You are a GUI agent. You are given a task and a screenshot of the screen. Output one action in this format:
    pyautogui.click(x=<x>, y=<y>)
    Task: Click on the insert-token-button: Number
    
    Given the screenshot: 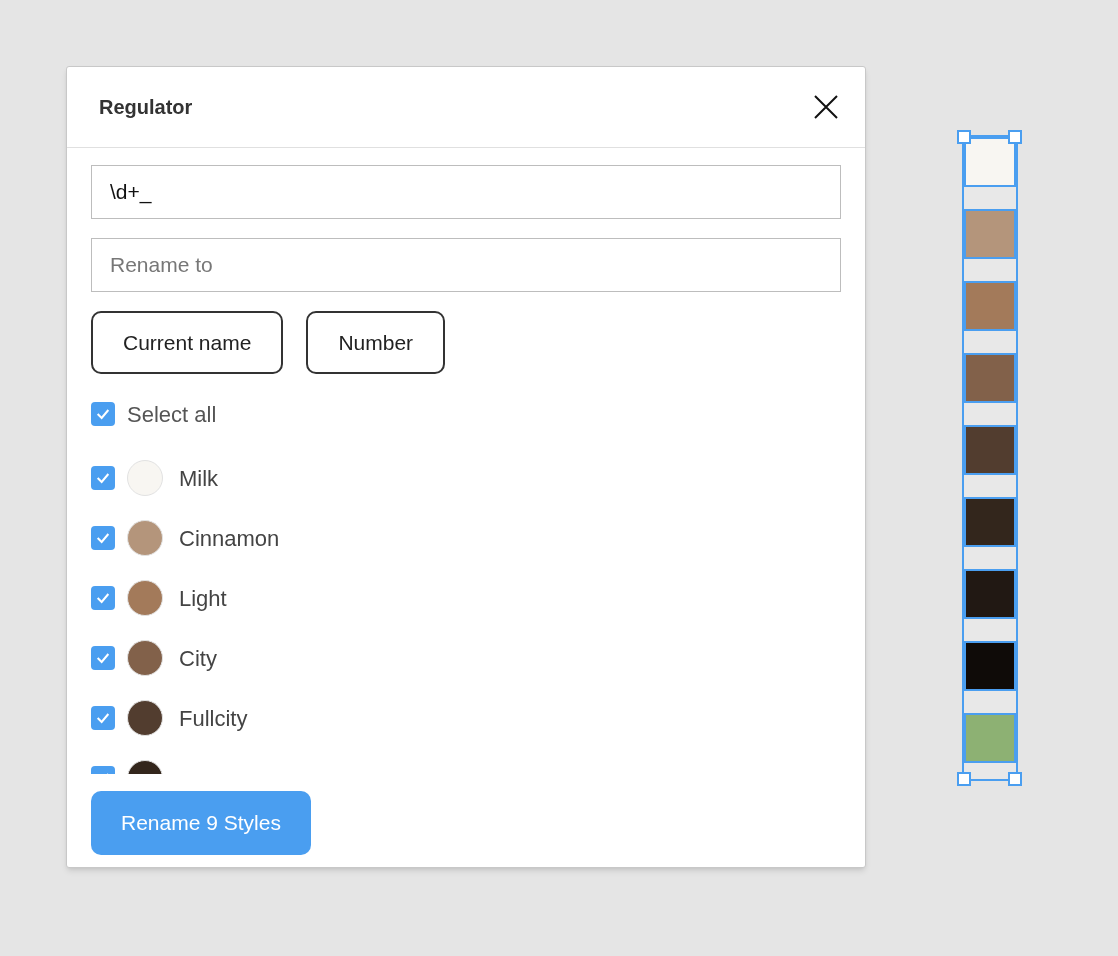 What is the action you would take?
    pyautogui.click(x=376, y=342)
    